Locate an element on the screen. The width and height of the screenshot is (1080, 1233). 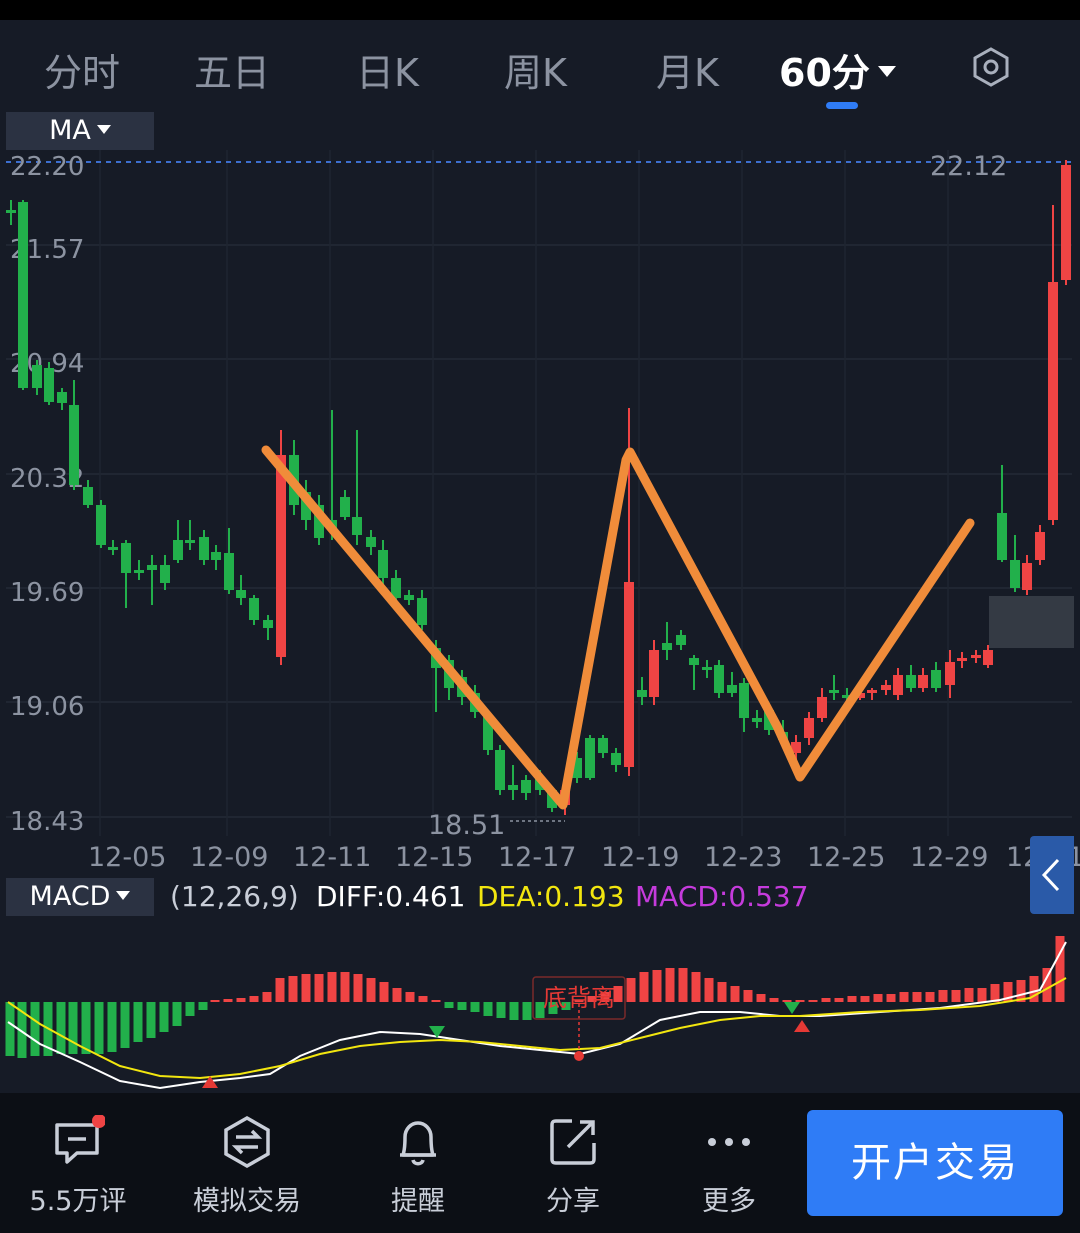
simulated-trade-button: 模拟交易 is located at coordinates (247, 1163).